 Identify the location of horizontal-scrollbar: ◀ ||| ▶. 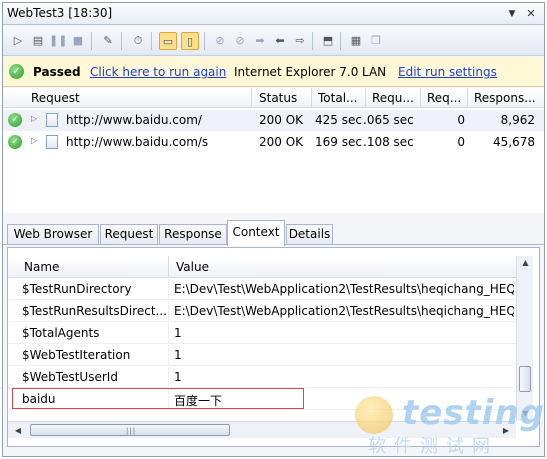
(262, 429).